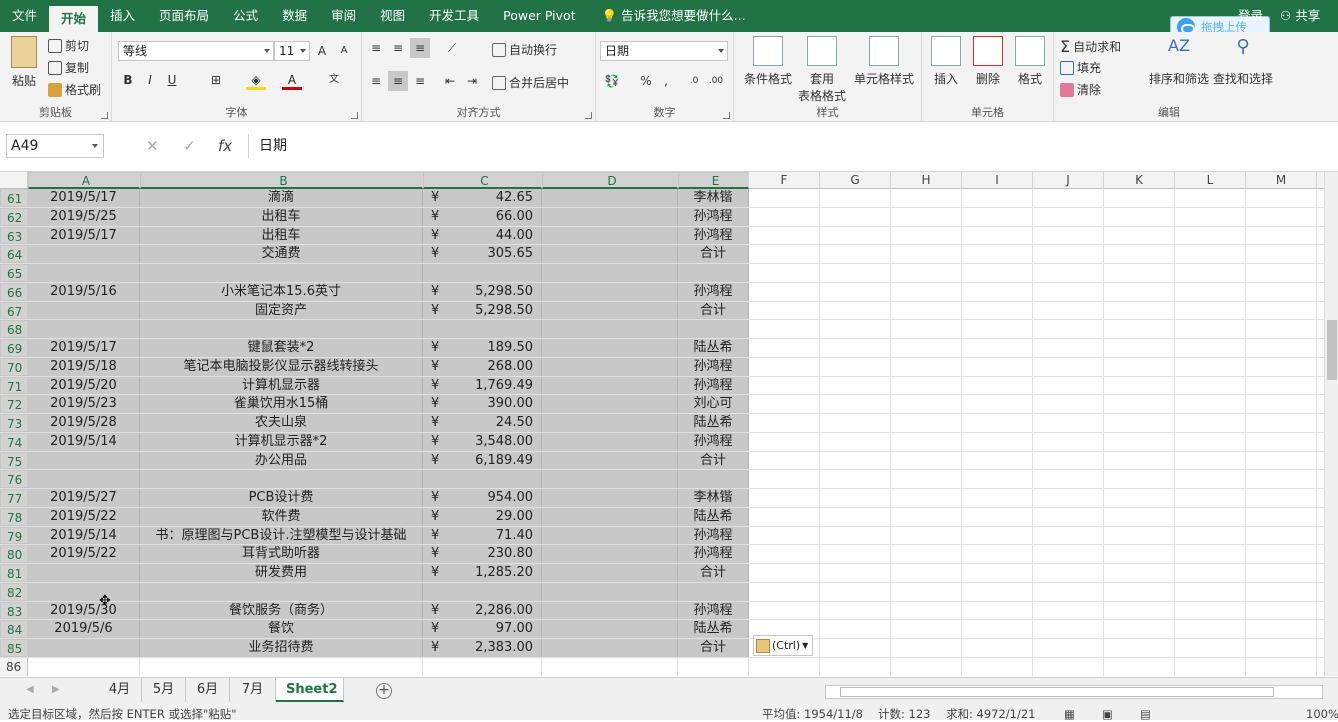  What do you see at coordinates (104, 115) in the screenshot?
I see `clipboard-launcher-icon` at bounding box center [104, 115].